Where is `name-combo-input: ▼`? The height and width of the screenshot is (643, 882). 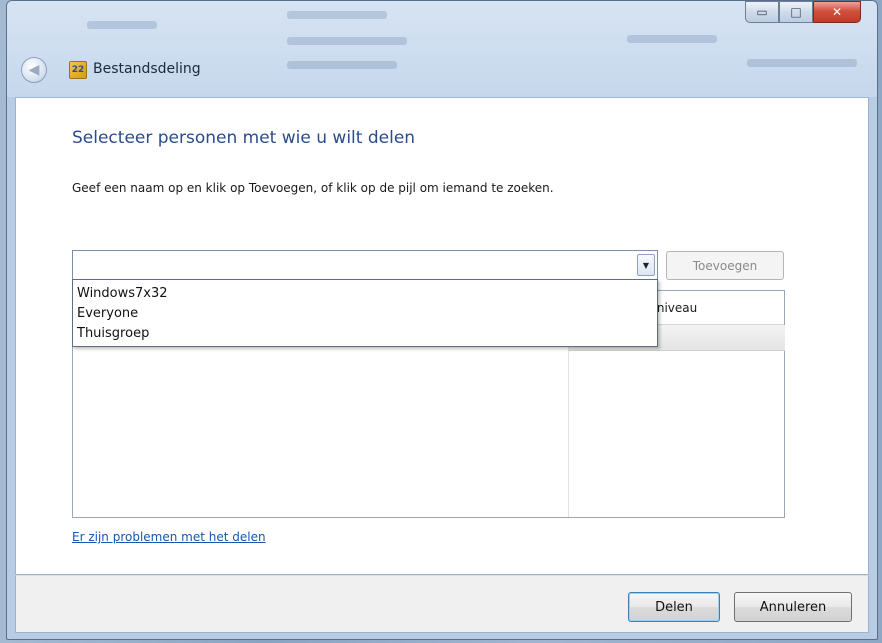
name-combo-input: ▼ is located at coordinates (365, 265).